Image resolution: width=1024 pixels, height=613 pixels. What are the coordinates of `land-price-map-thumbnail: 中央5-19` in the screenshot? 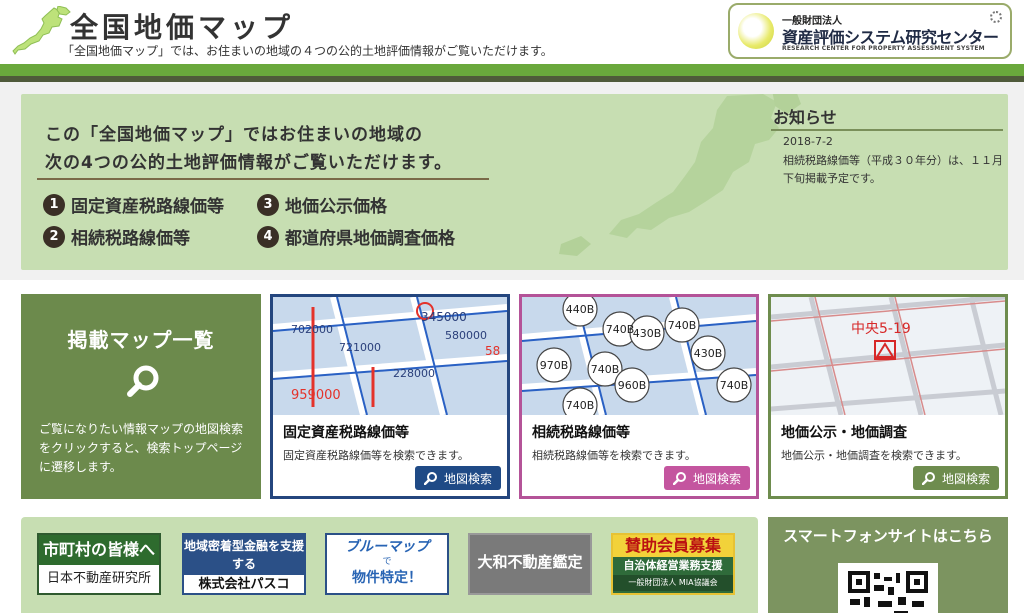 It's located at (888, 356).